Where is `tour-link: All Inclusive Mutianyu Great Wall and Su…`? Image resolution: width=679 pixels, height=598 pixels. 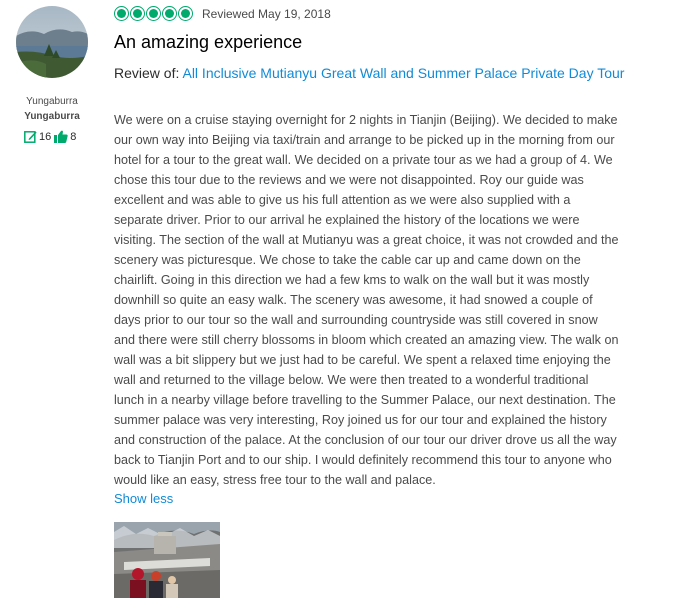
tour-link: All Inclusive Mutianyu Great Wall and Su… is located at coordinates (403, 73).